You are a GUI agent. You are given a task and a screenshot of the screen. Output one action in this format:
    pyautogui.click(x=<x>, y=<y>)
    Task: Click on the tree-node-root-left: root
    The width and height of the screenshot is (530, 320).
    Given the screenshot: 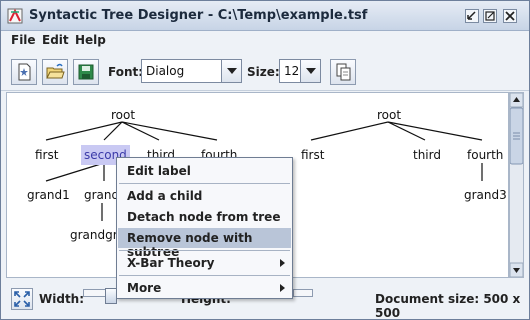 What is the action you would take?
    pyautogui.click(x=123, y=115)
    